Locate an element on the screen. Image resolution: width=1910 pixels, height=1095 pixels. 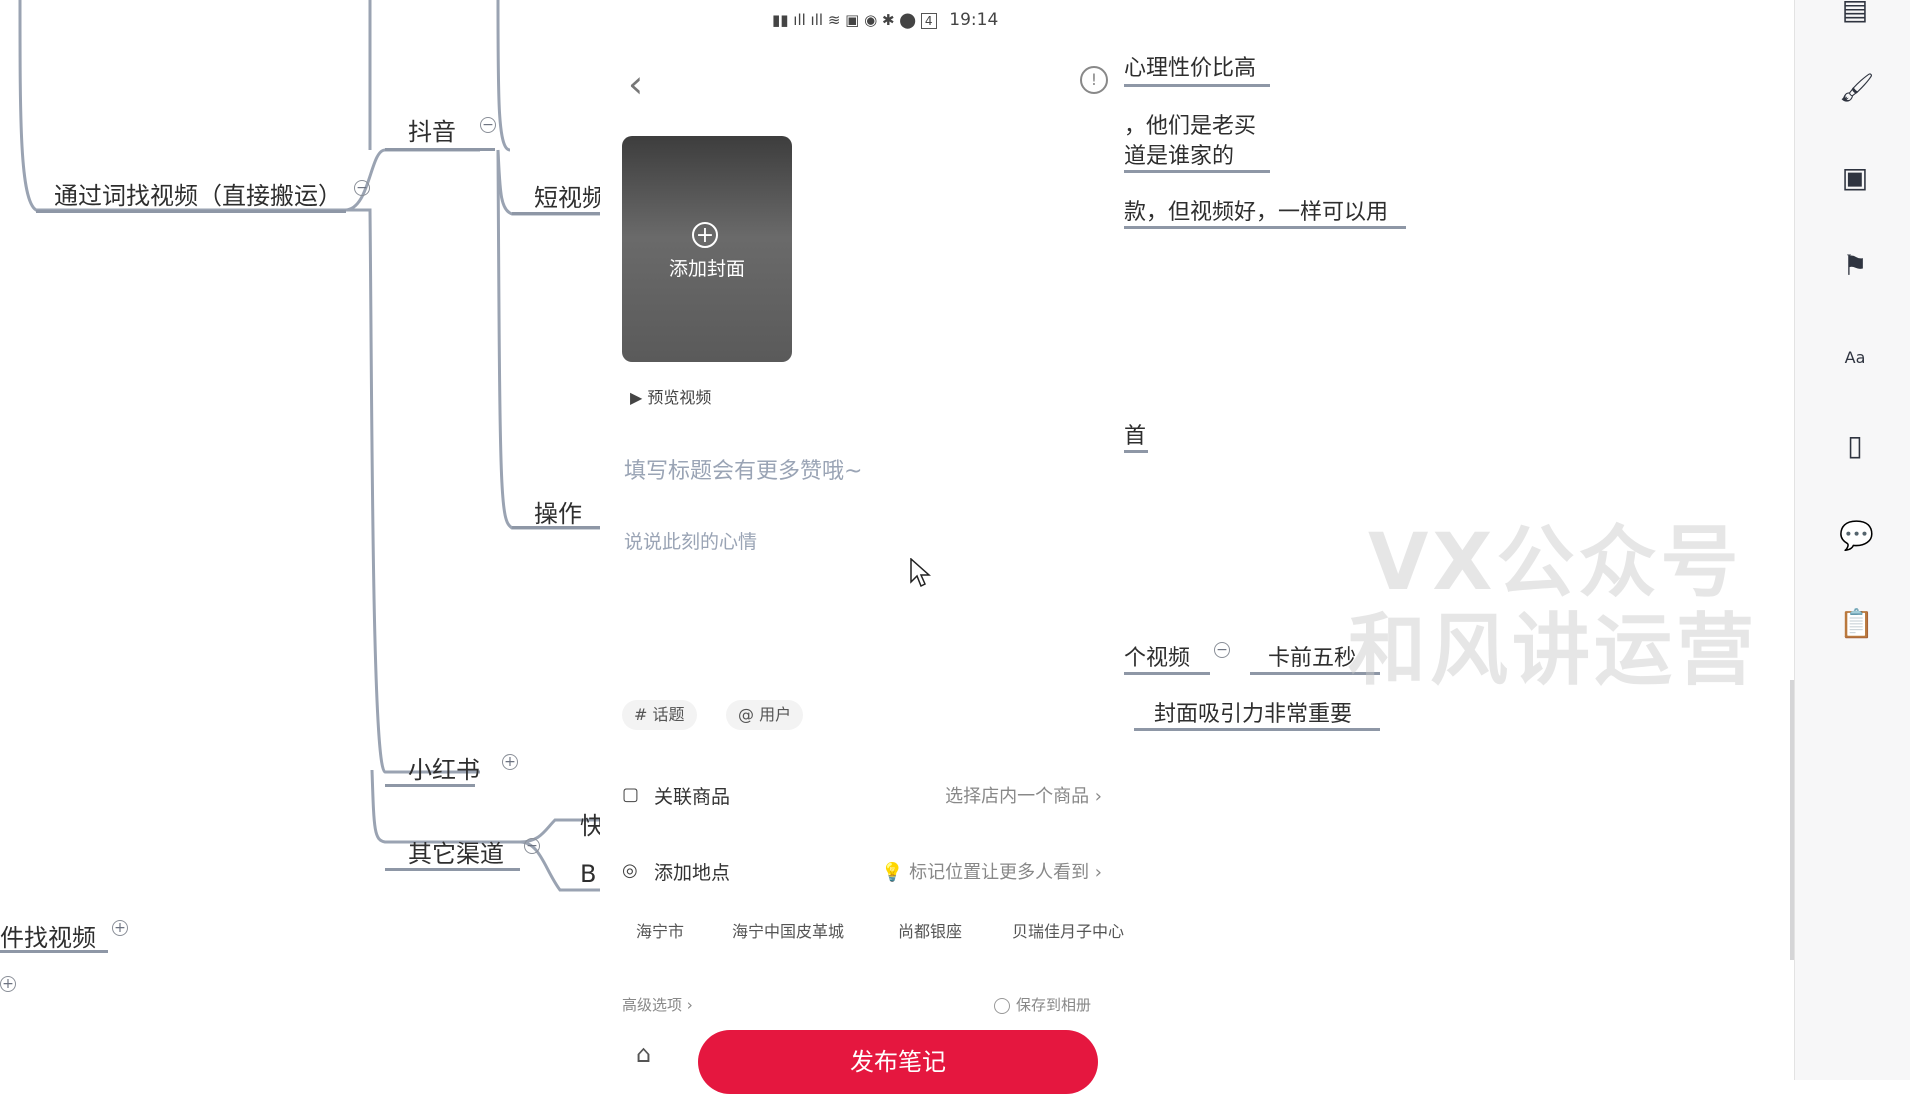
status-time: 19:14 is located at coordinates (974, 20).